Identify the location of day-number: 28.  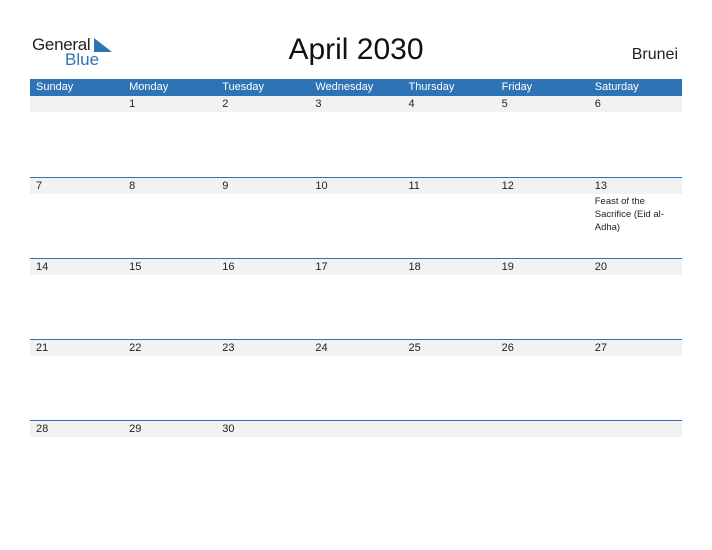
(42, 429).